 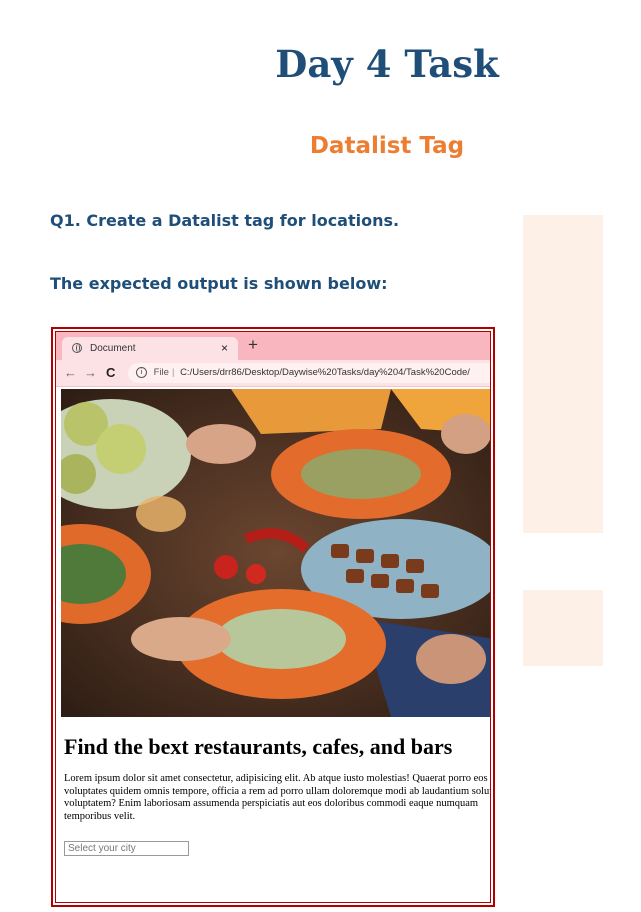 What do you see at coordinates (273, 346) in the screenshot?
I see `browser-tab-strip: Document × +` at bounding box center [273, 346].